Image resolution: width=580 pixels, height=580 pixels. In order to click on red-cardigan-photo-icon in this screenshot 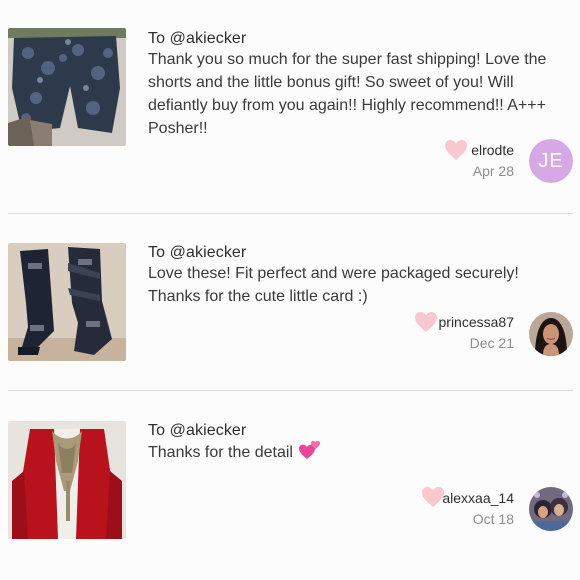, I will do `click(67, 480)`.